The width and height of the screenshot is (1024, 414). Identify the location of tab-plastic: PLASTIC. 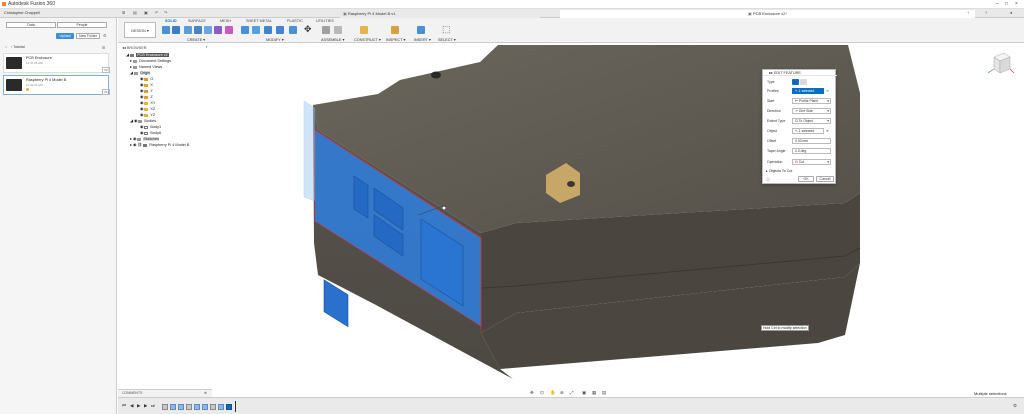
(295, 21).